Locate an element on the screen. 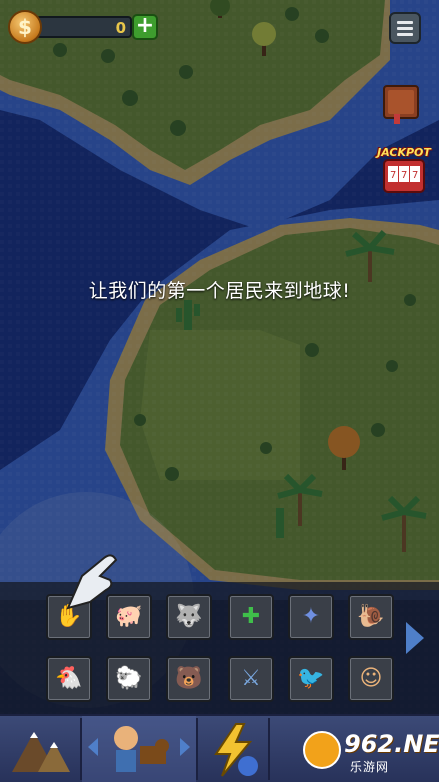 The height and width of the screenshot is (782, 439). power-slot: 🐑 is located at coordinates (129, 679).